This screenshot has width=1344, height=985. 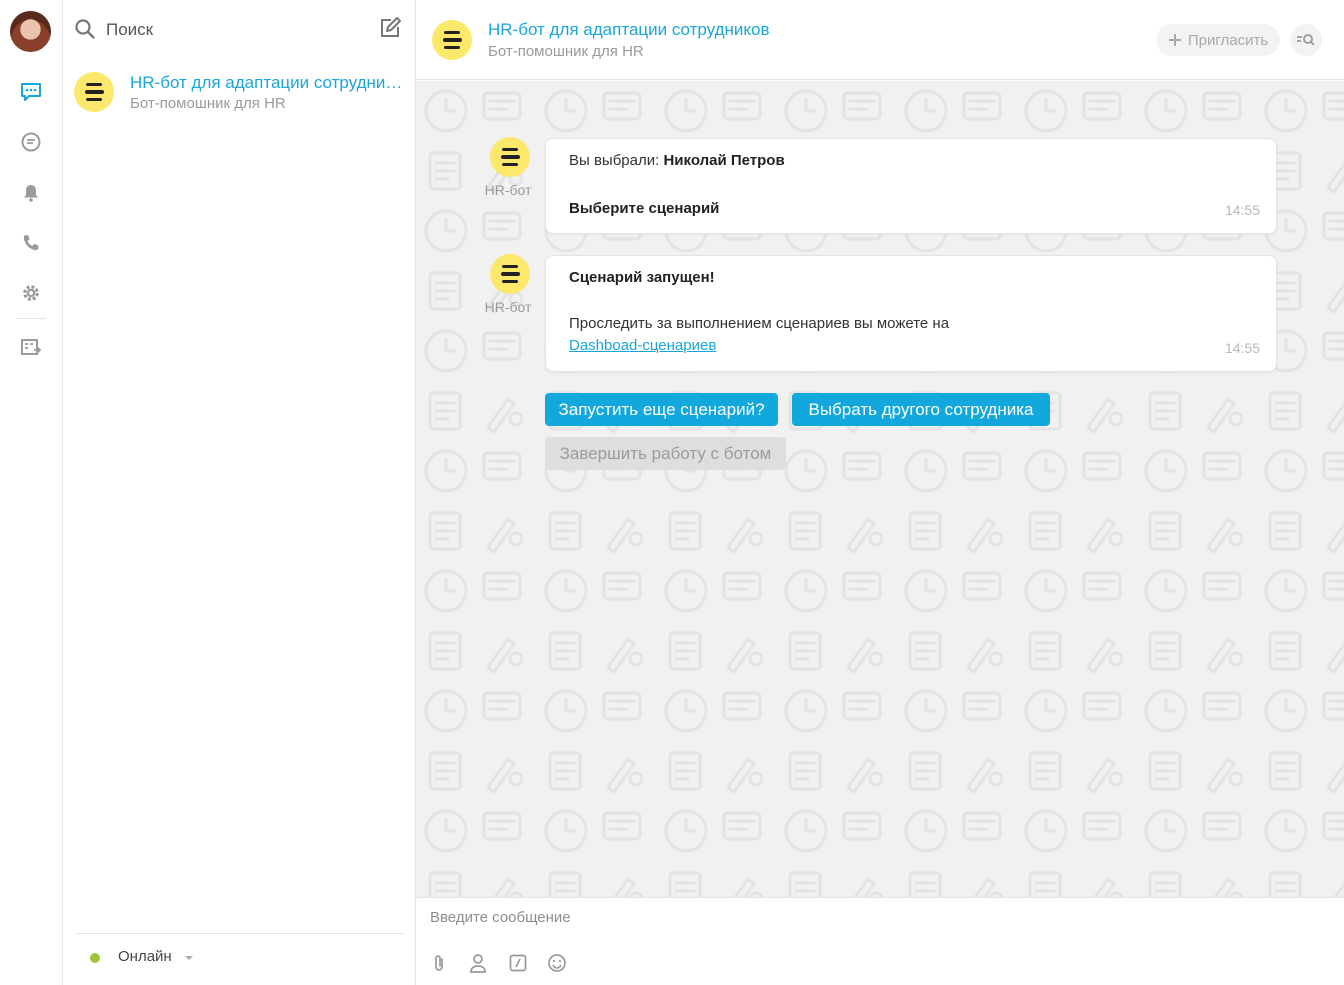 What do you see at coordinates (518, 963) in the screenshot?
I see `command-icon` at bounding box center [518, 963].